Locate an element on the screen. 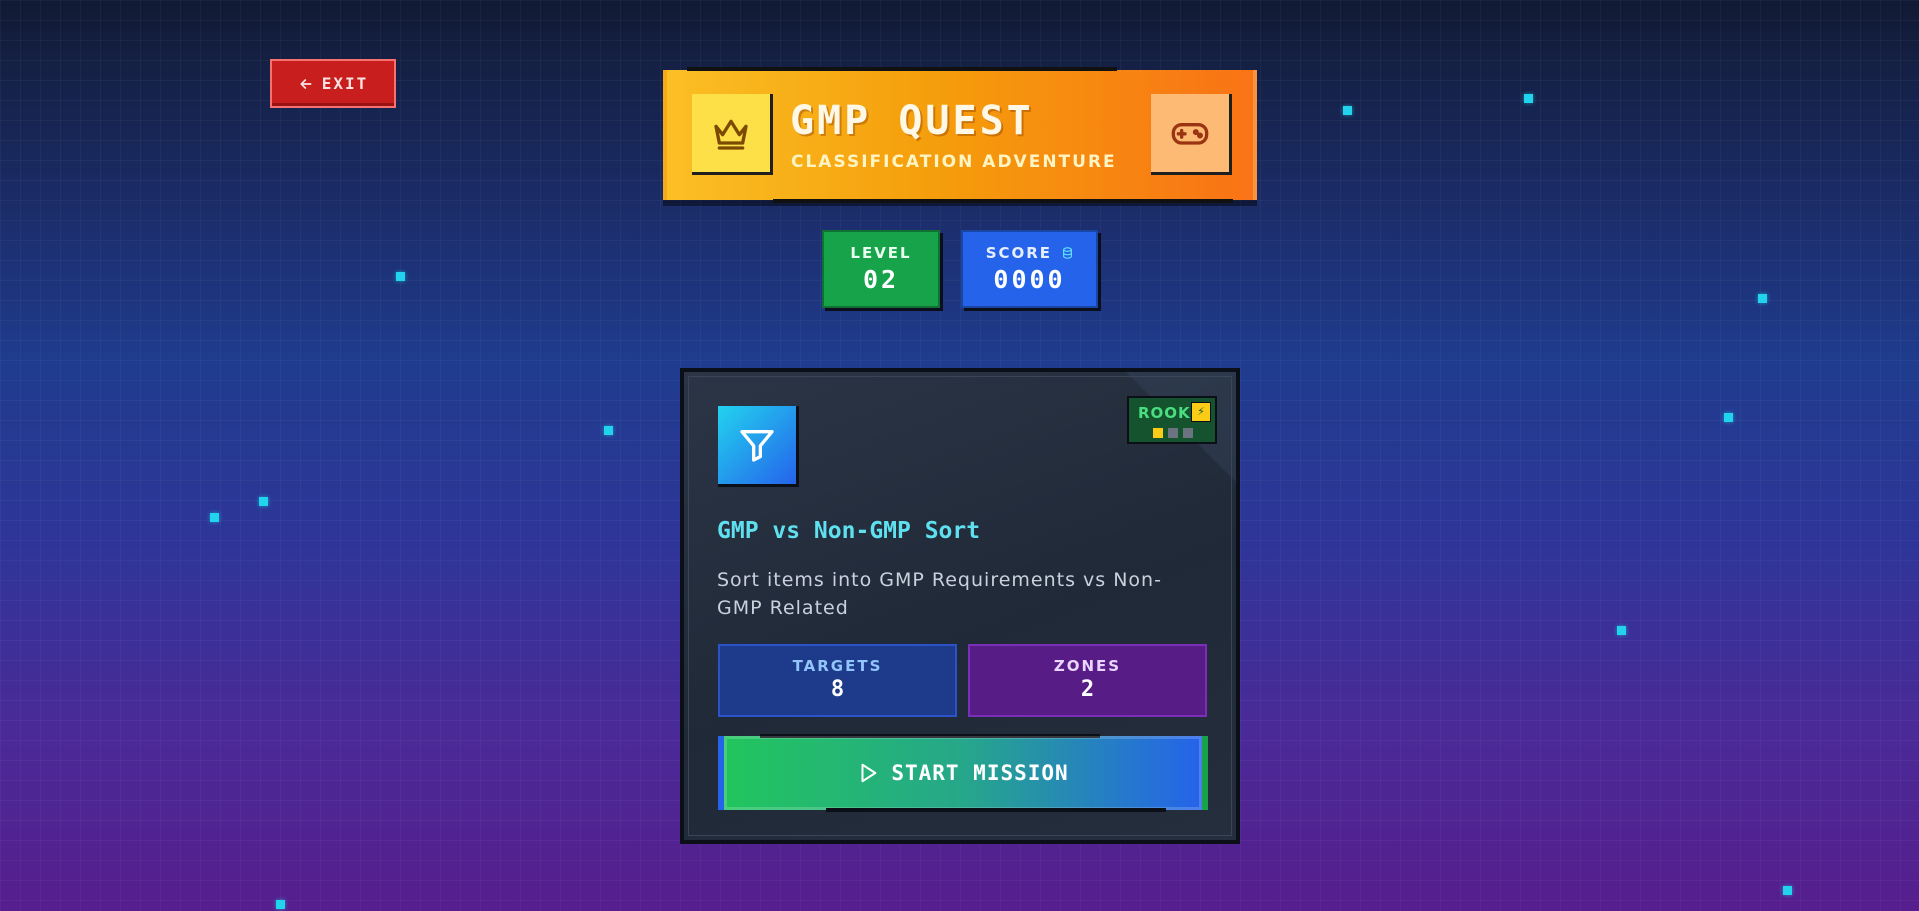  score-label-row: SCORE is located at coordinates (1029, 253).